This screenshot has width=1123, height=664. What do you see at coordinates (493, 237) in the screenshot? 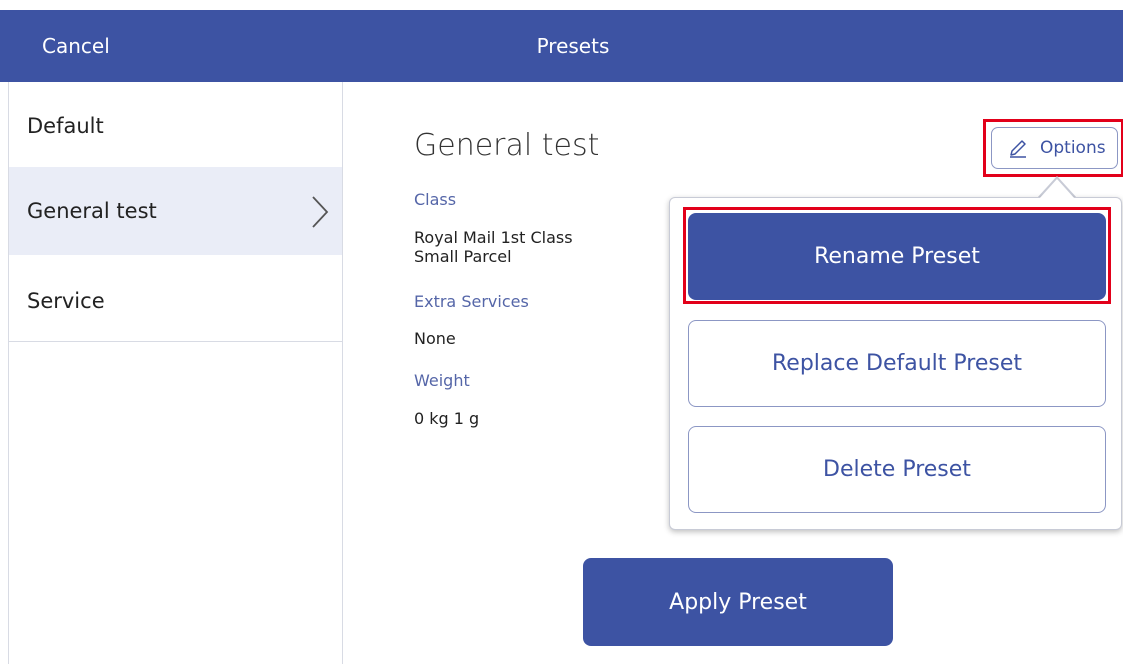
I see `class-value-line: Royal Mail 1st Class` at bounding box center [493, 237].